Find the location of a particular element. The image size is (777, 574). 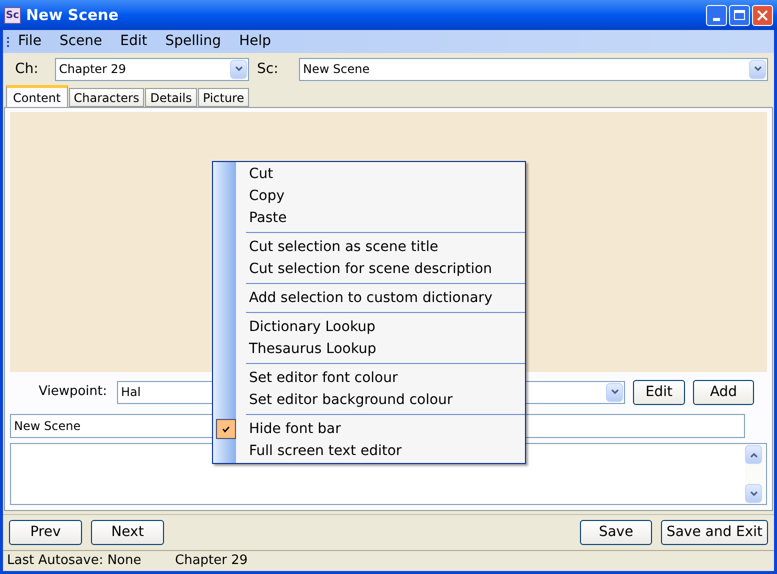

app-icon: Sc is located at coordinates (12, 15).